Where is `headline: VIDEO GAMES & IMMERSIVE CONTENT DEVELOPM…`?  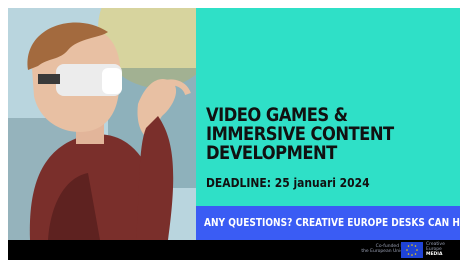
headline: VIDEO GAMES & IMMERSIVE CONTENT DEVELOPM… is located at coordinates (313, 134).